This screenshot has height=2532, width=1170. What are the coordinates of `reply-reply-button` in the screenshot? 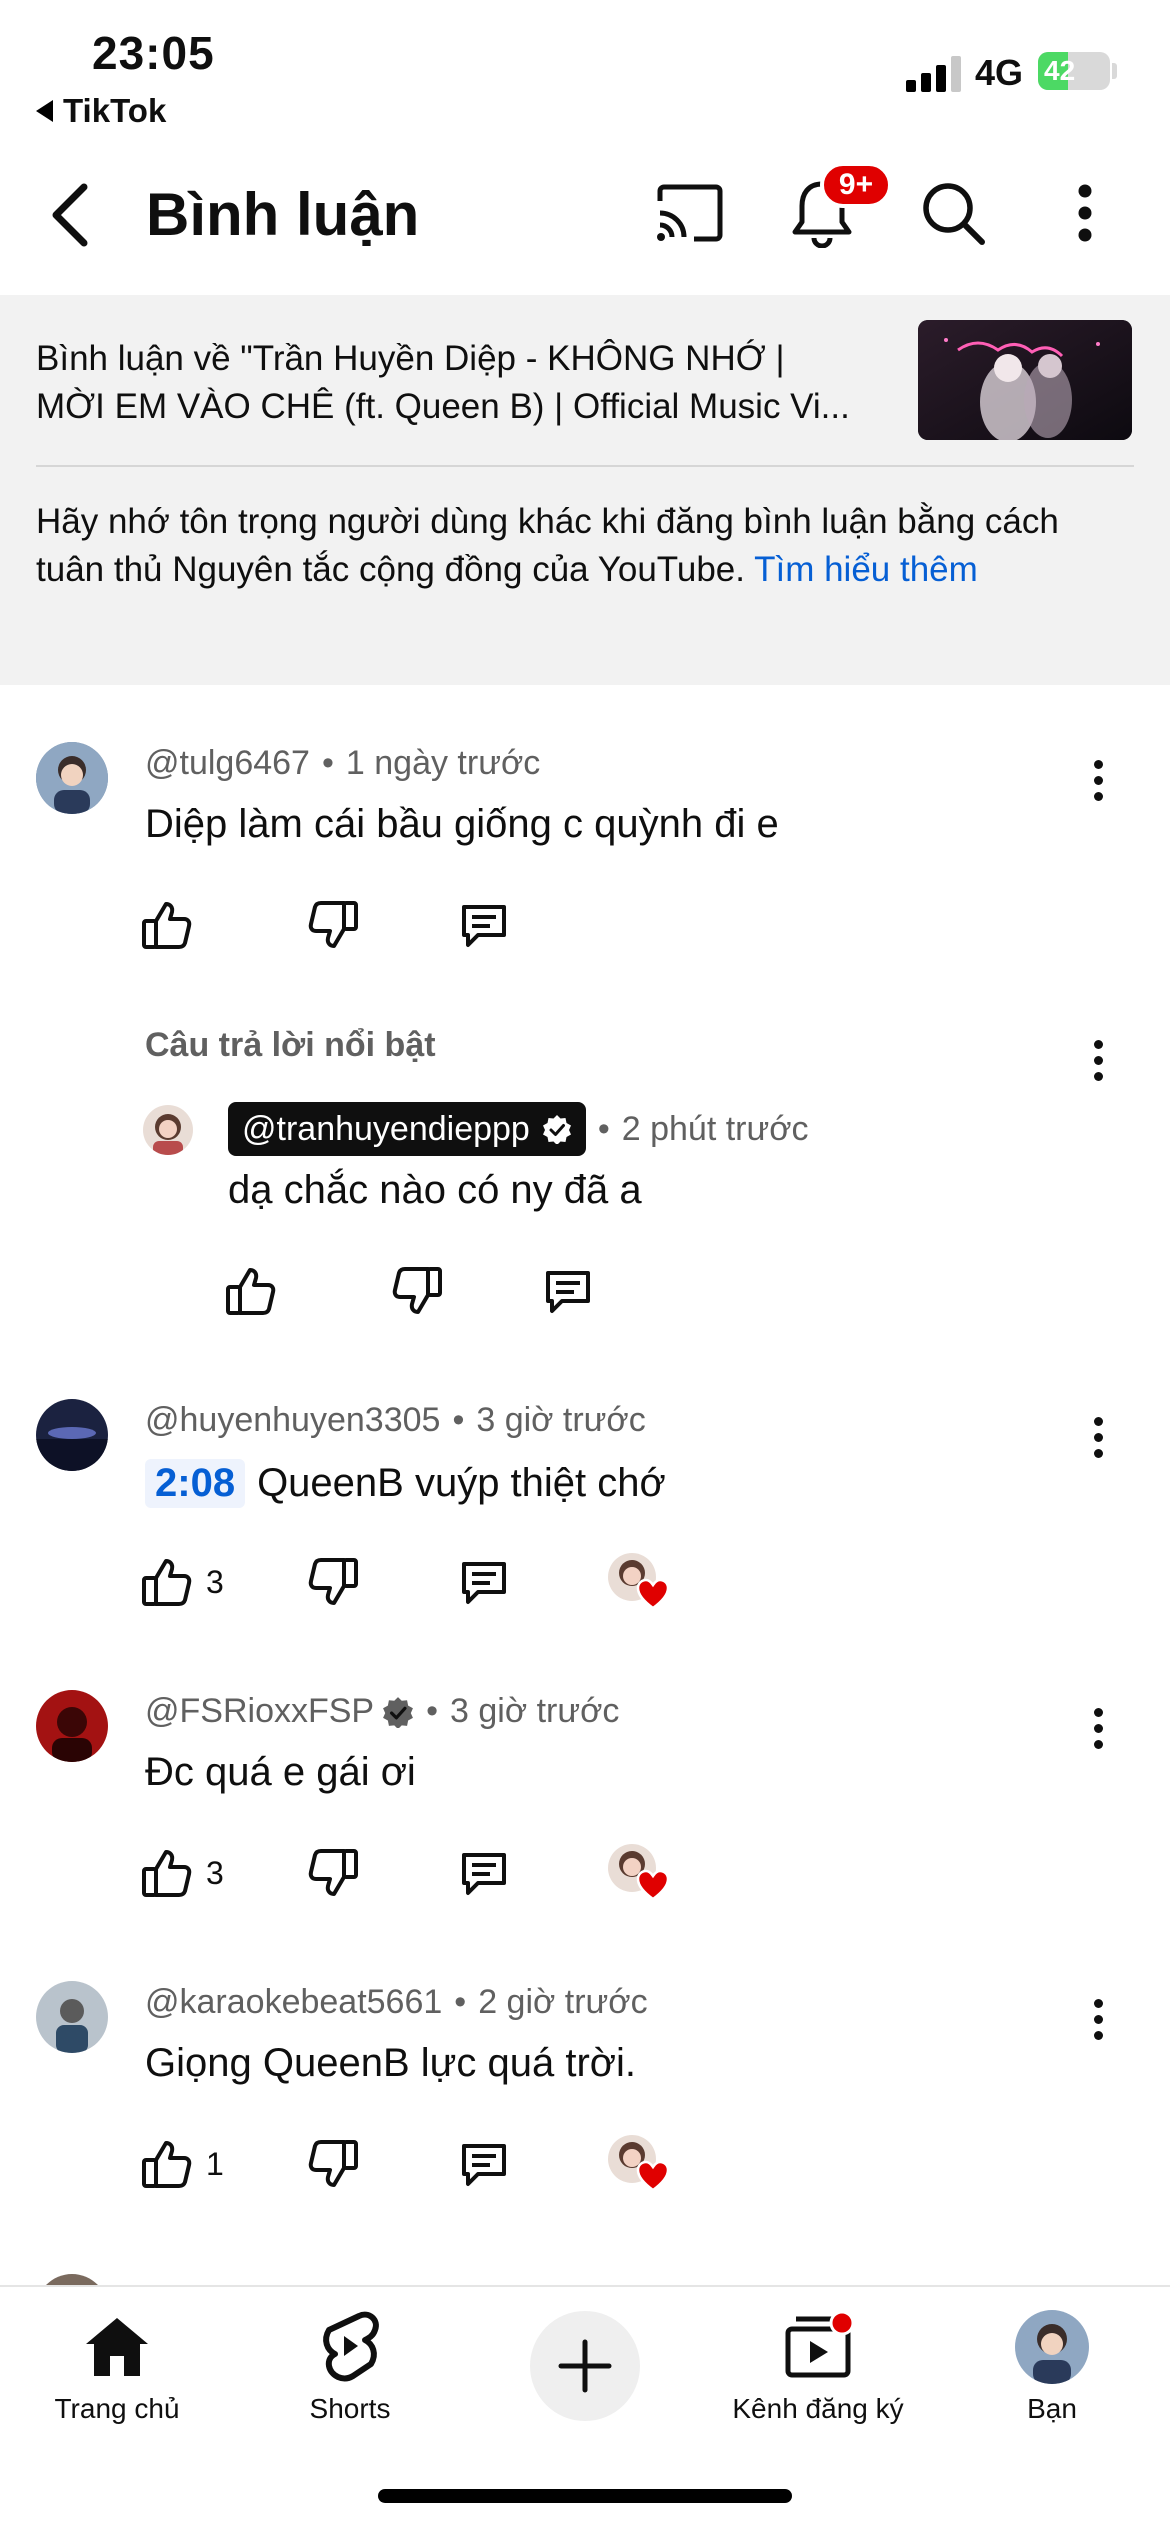 It's located at (568, 1291).